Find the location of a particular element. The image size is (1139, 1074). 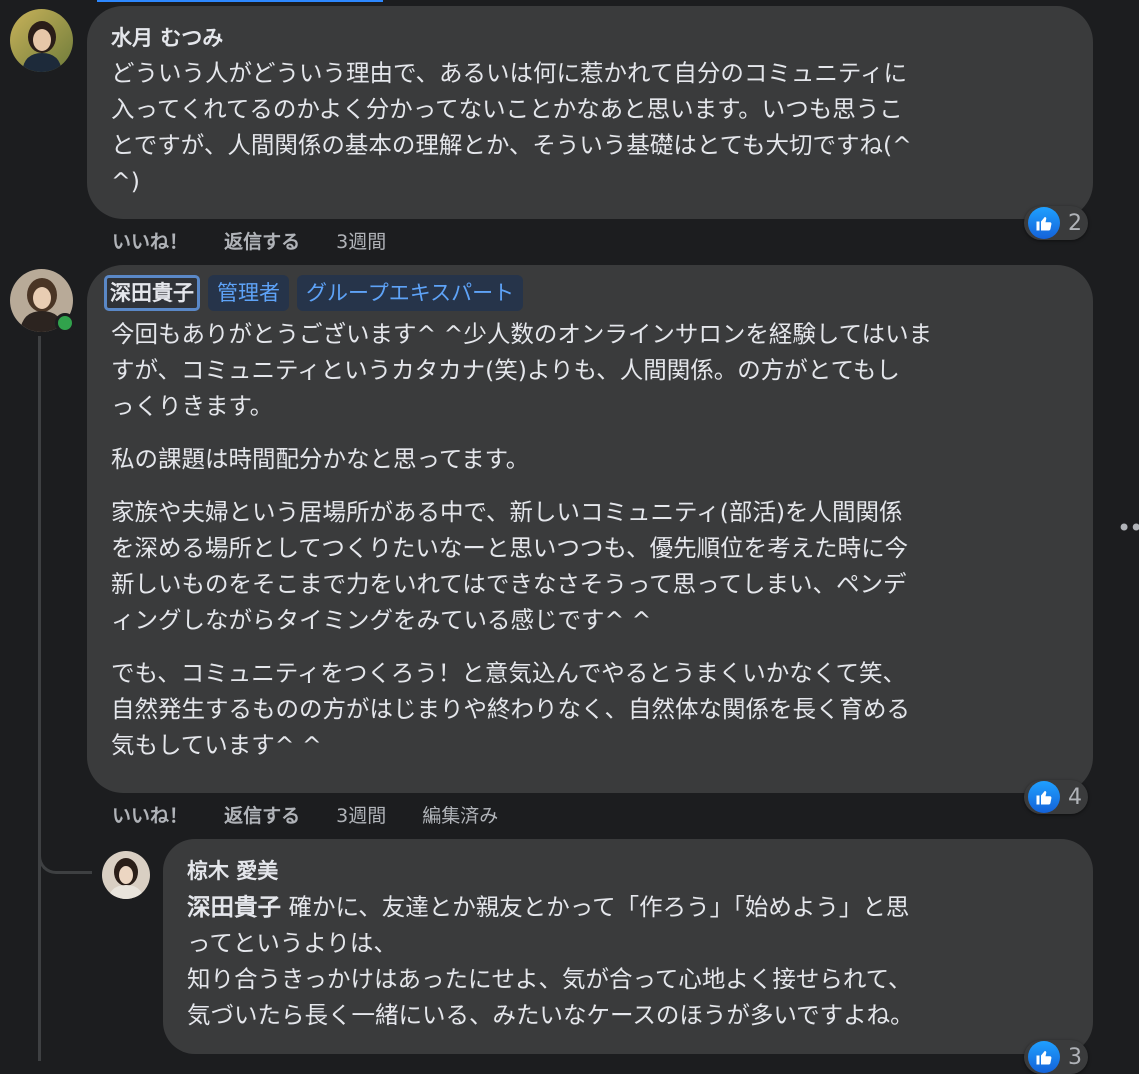

admin-badge: 管理者 is located at coordinates (248, 293).